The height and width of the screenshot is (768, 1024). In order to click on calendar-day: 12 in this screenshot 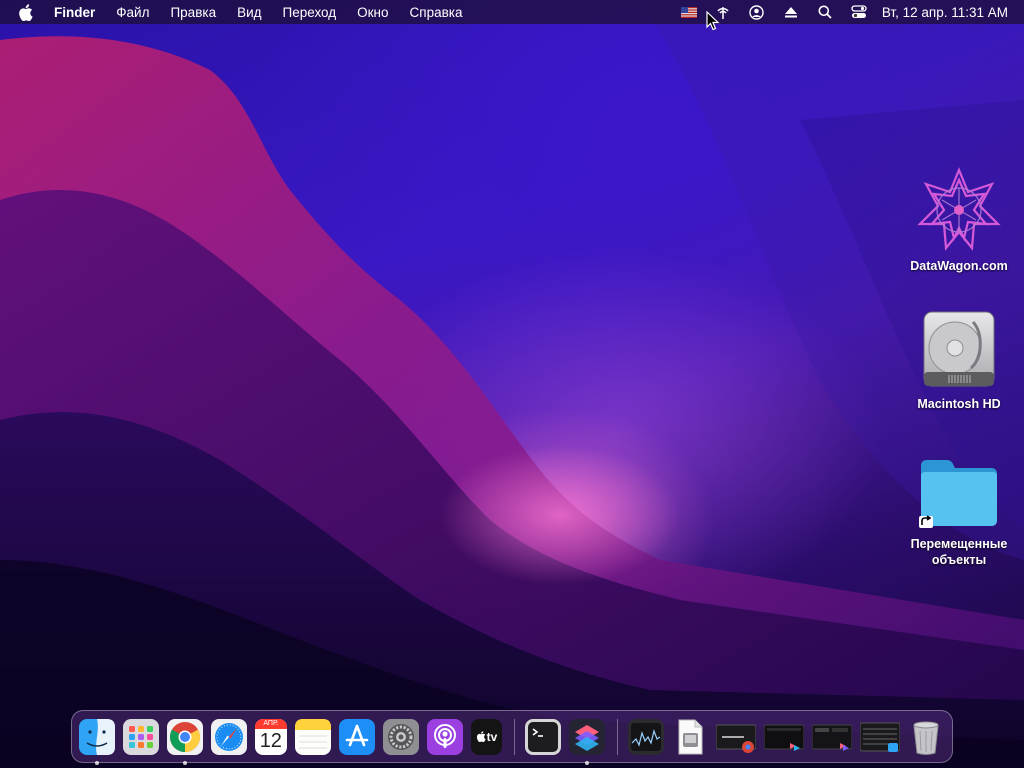, I will do `click(270, 740)`.